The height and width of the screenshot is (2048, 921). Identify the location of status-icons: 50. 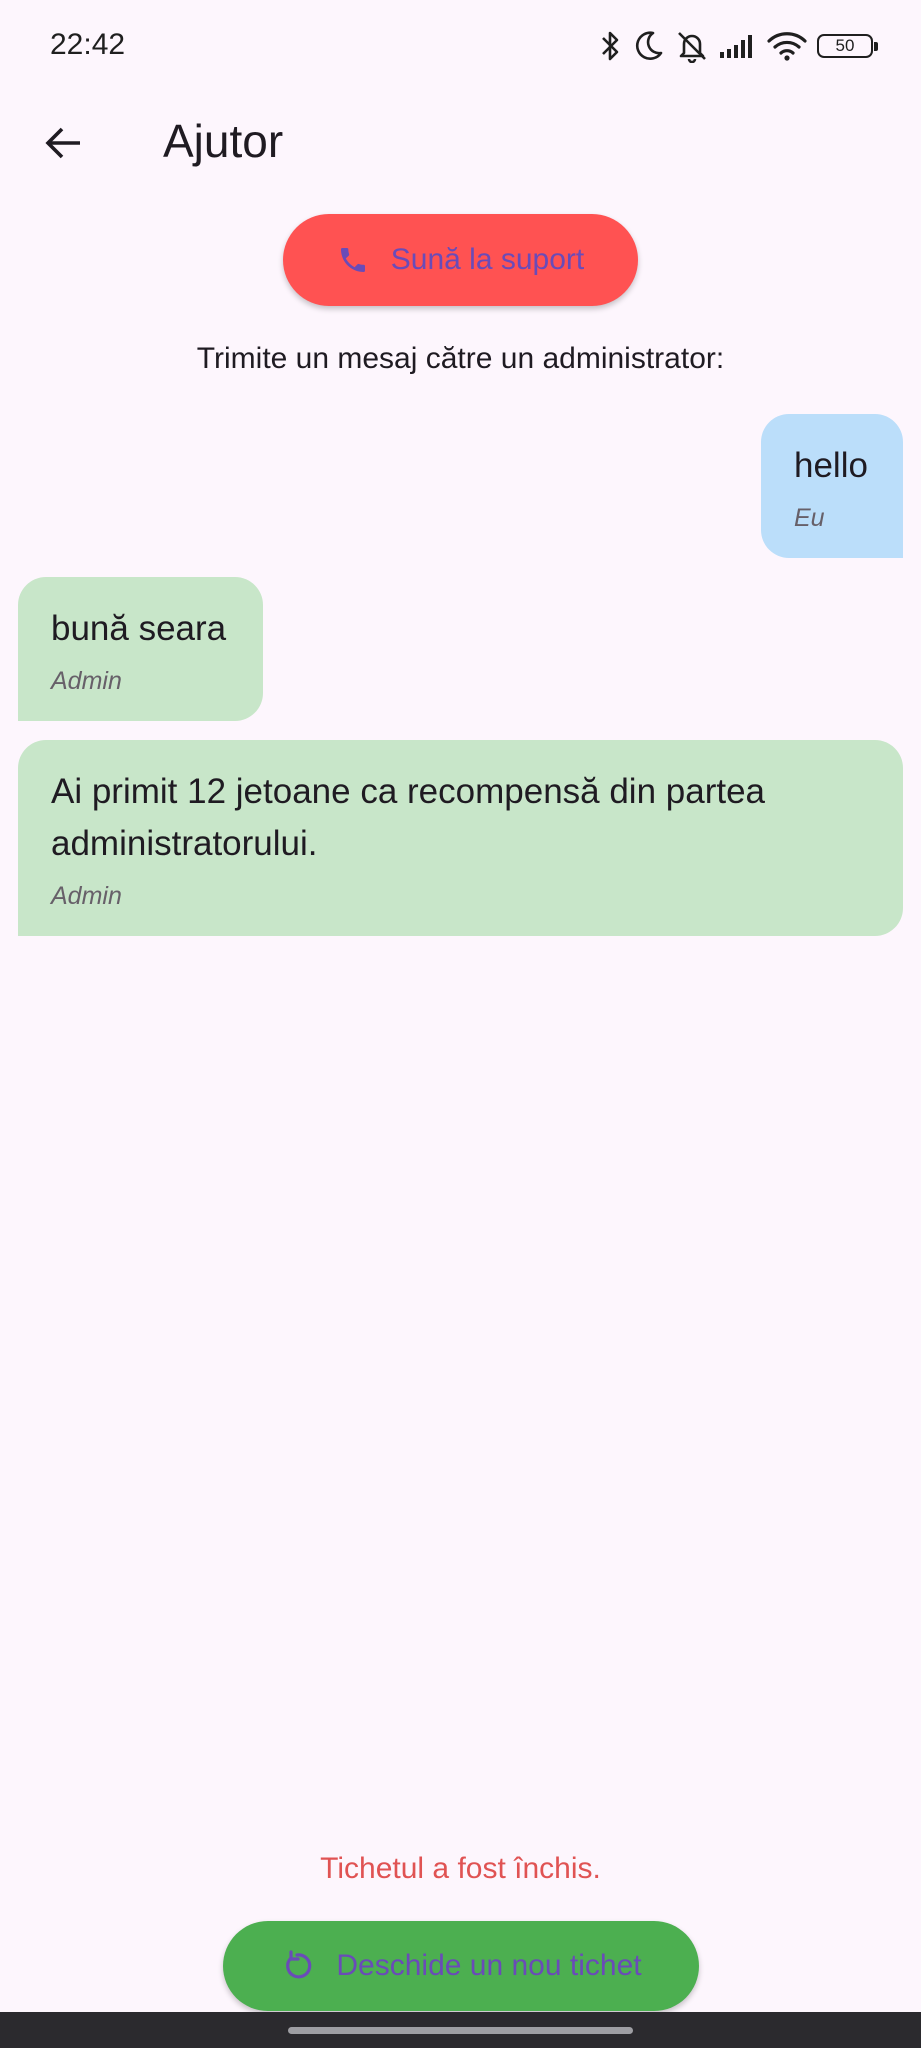
(737, 46).